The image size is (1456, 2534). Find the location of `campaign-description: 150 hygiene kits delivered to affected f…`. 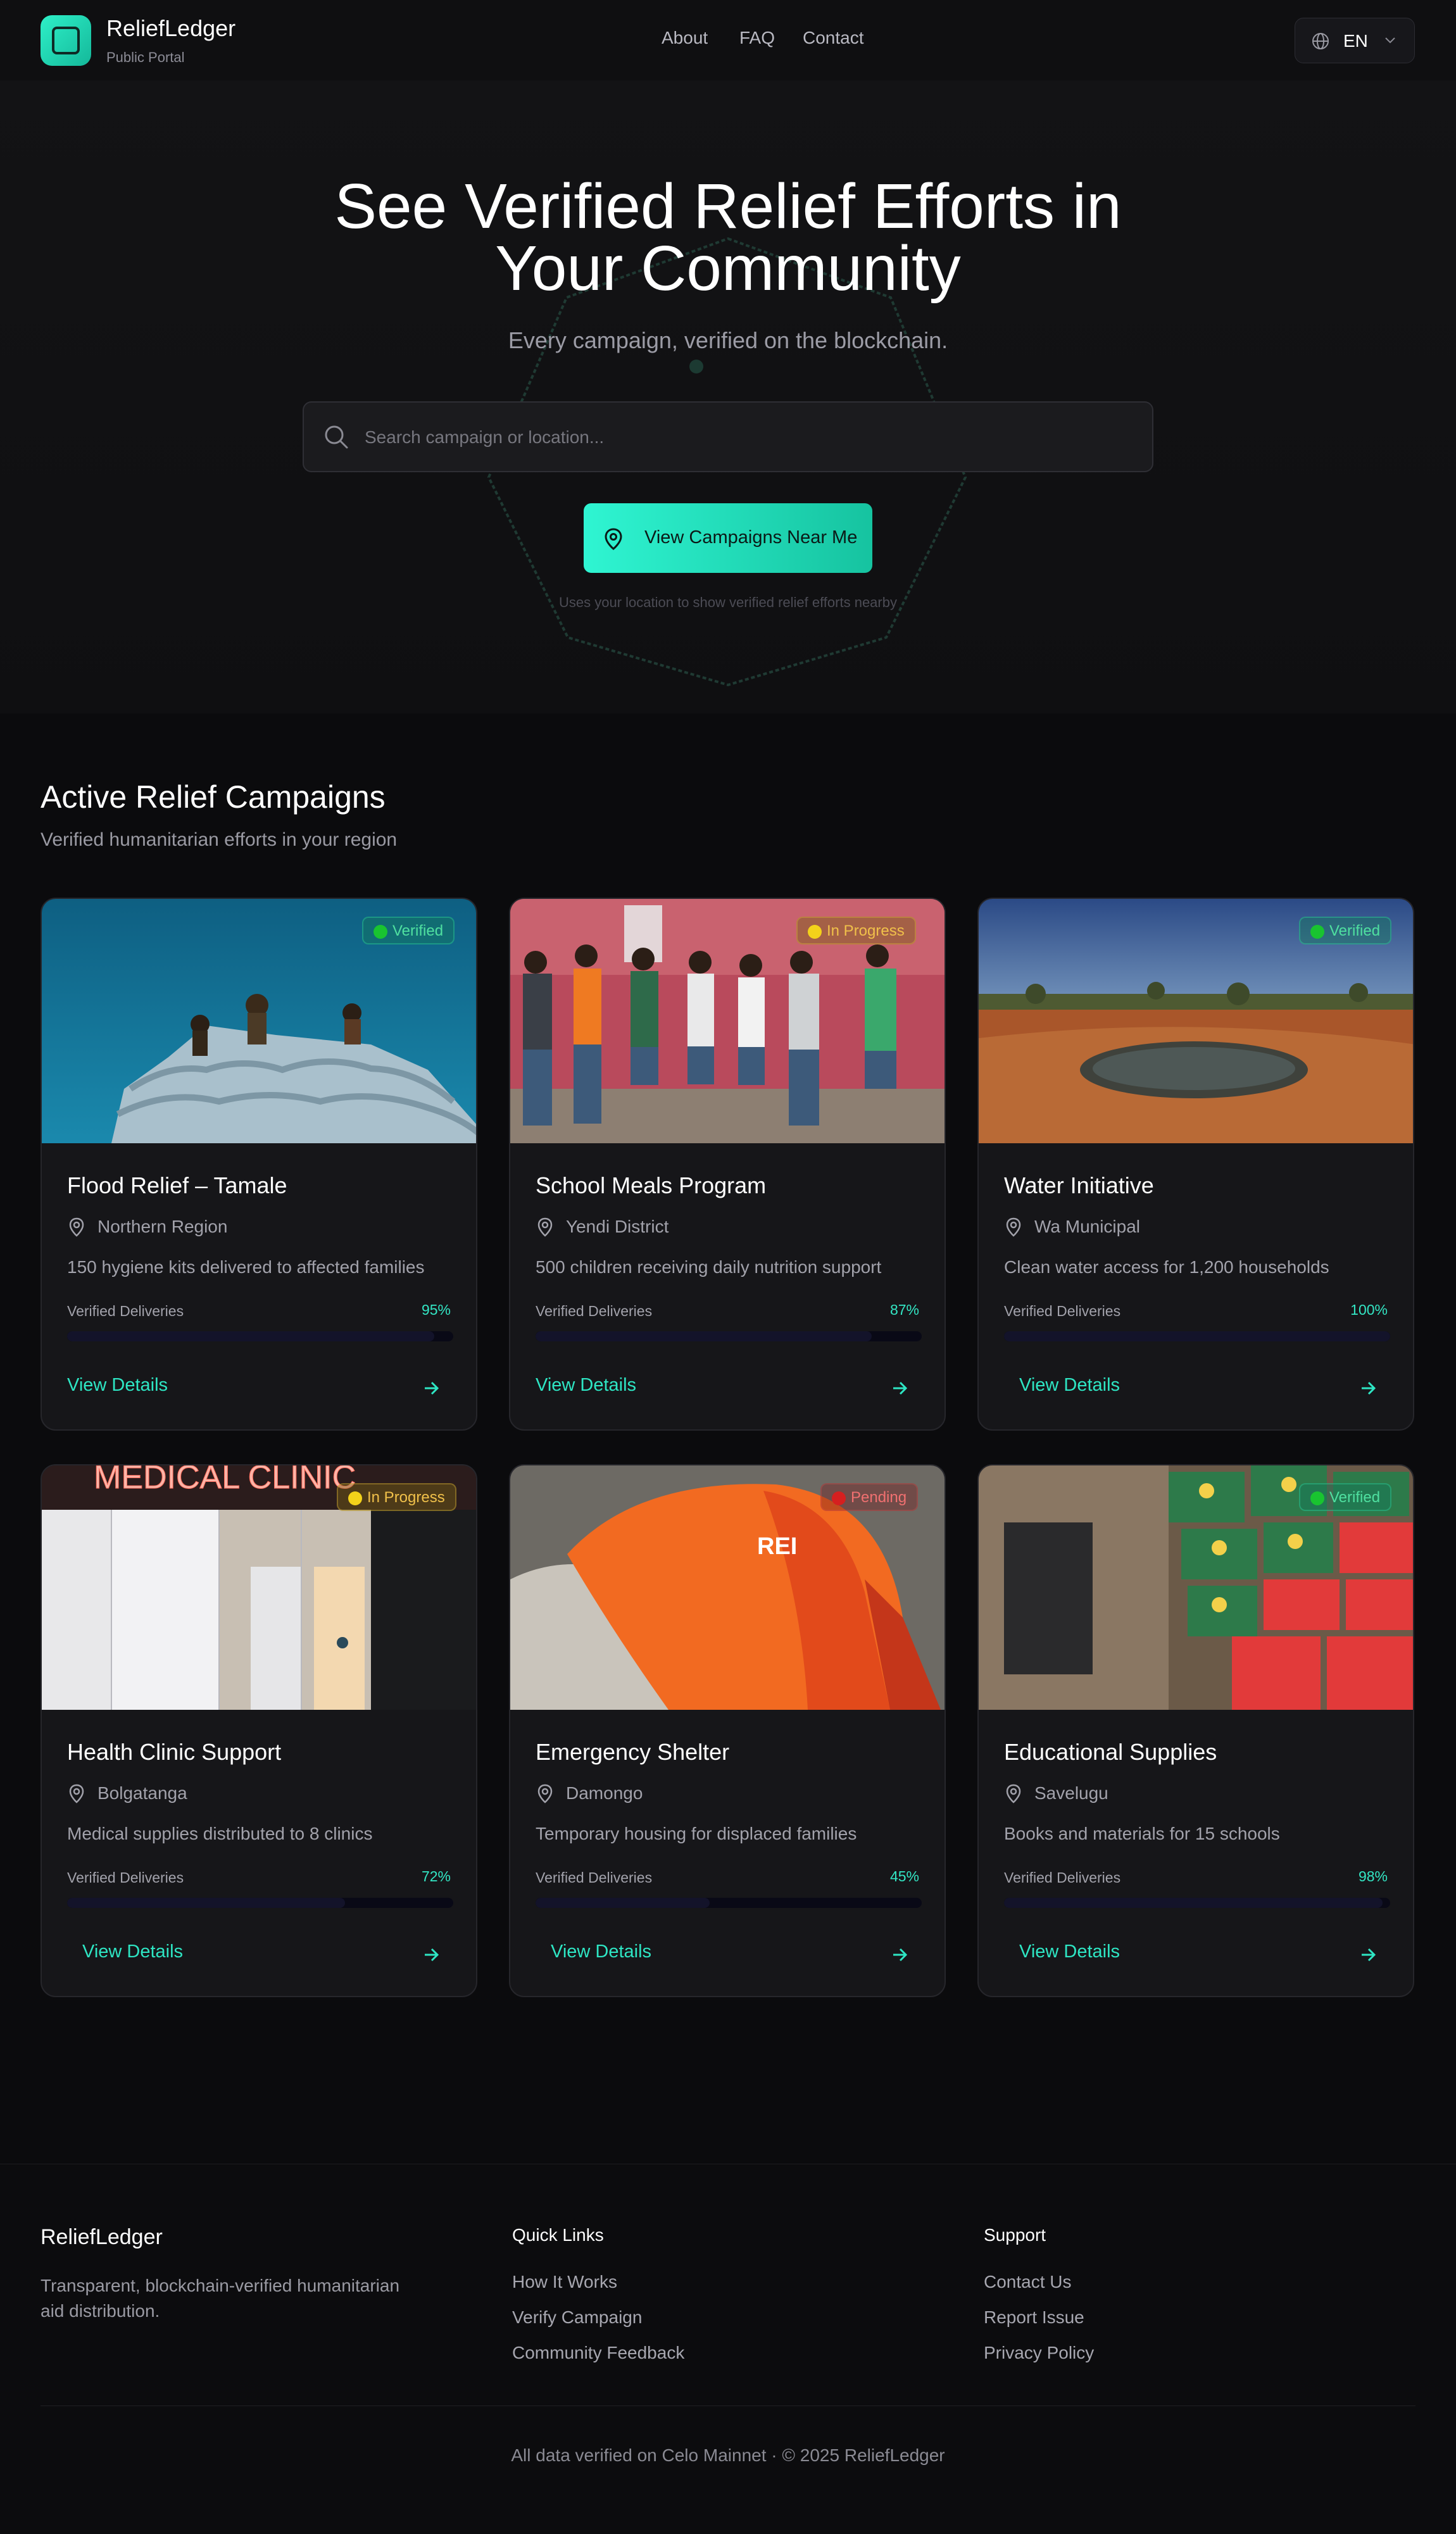

campaign-description: 150 hygiene kits delivered to affected f… is located at coordinates (246, 1267).